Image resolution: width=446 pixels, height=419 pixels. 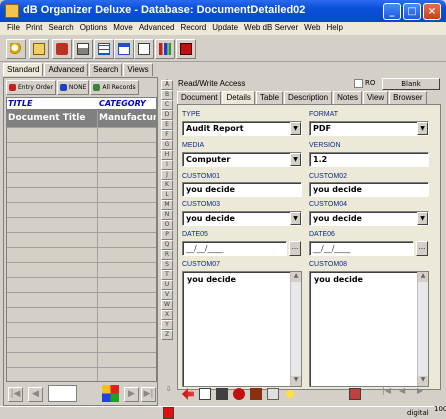 I want to click on letter-c: C, so click(x=167, y=105).